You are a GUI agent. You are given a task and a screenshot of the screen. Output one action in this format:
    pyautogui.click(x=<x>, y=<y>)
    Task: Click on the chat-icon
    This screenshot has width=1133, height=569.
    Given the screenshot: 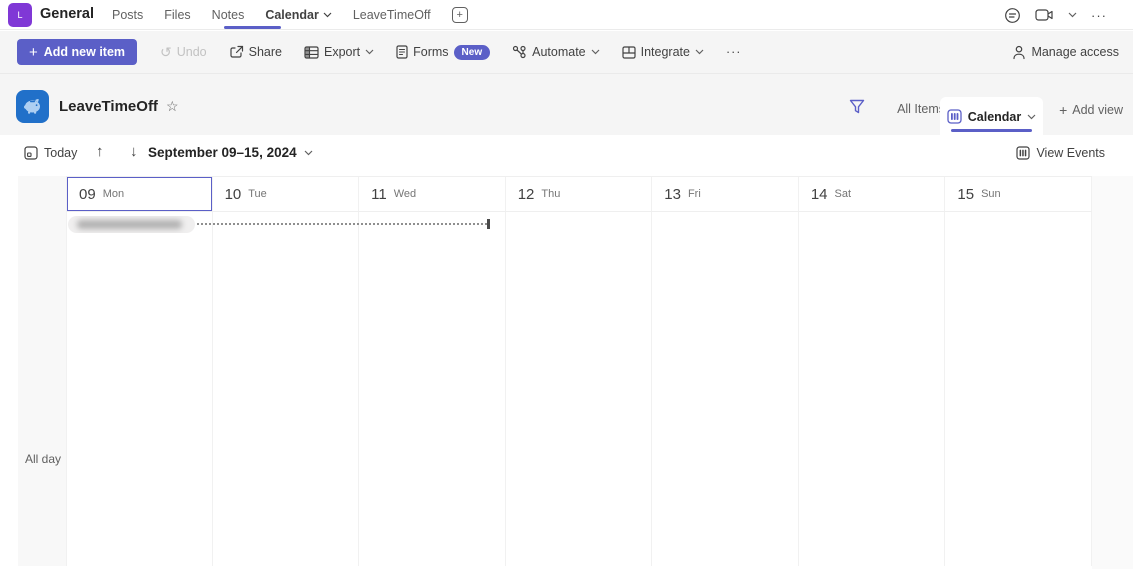 What is the action you would take?
    pyautogui.click(x=1012, y=15)
    